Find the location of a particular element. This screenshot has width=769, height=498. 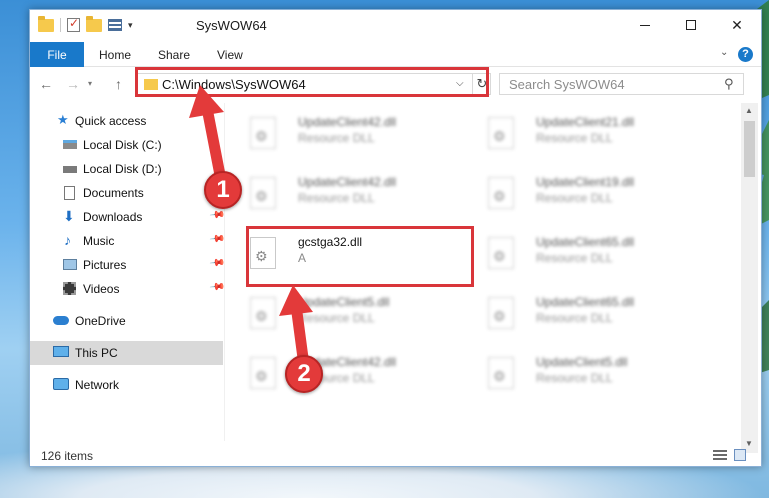

sidebar-item-label: Downloads is located at coordinates (113, 217).